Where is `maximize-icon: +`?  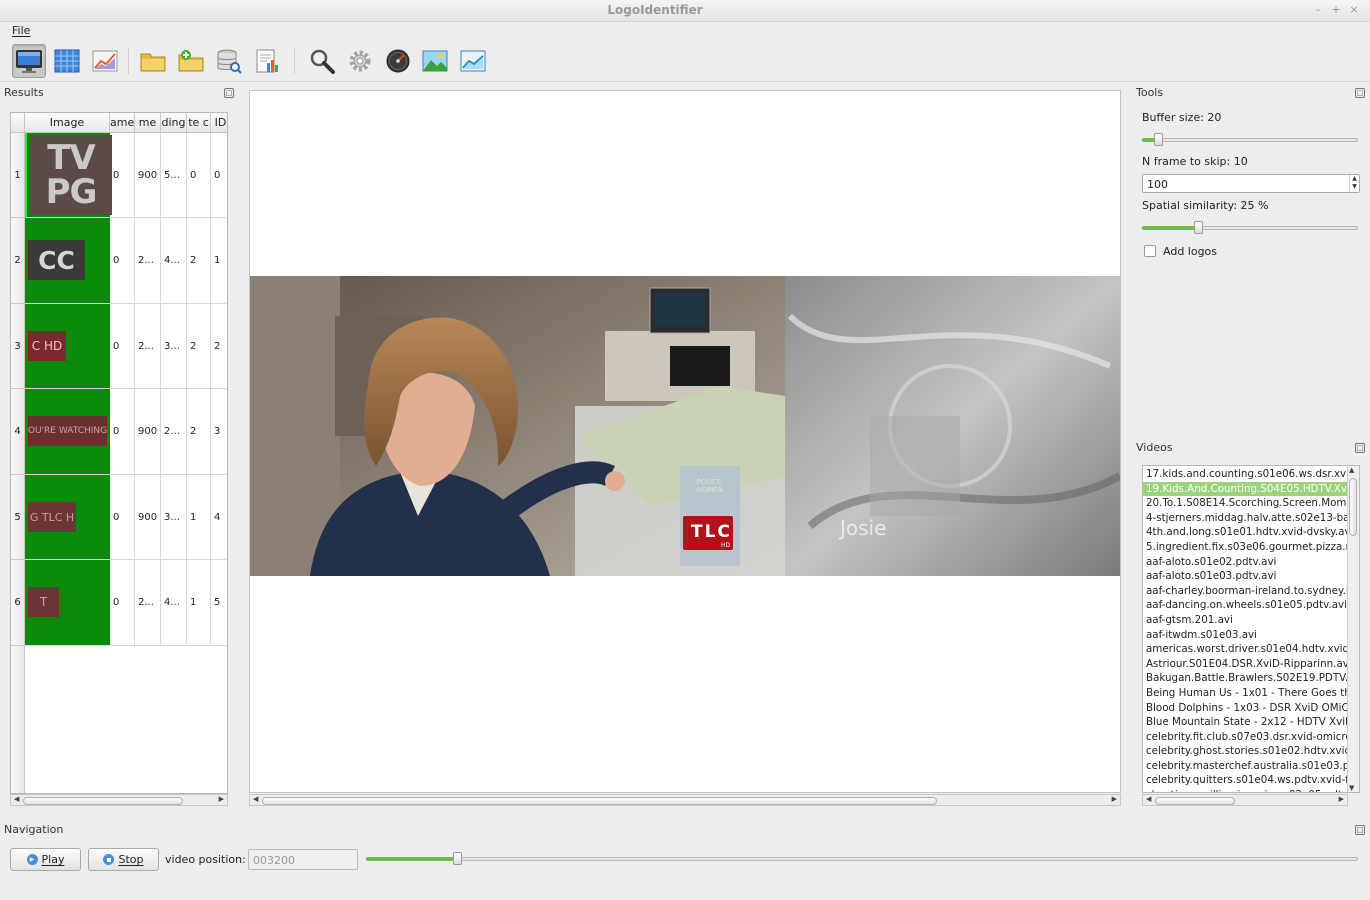
maximize-icon: + is located at coordinates (1336, 10).